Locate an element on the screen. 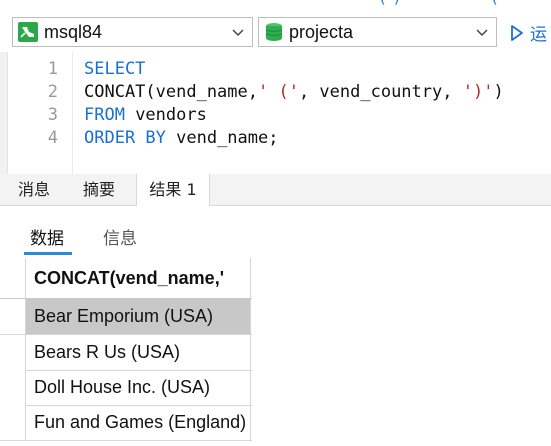 The width and height of the screenshot is (551, 446). table-row: Fun and Games (England) is located at coordinates (126, 423).